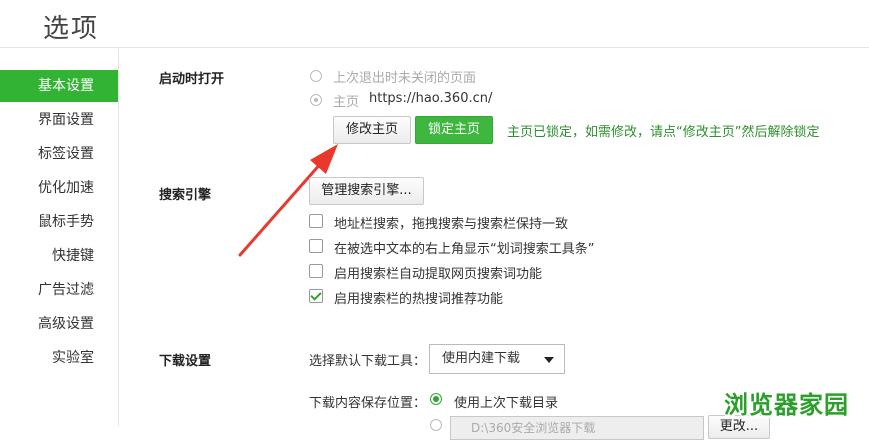  What do you see at coordinates (59, 324) in the screenshot?
I see `sidebar-item-advanced: 高级设置` at bounding box center [59, 324].